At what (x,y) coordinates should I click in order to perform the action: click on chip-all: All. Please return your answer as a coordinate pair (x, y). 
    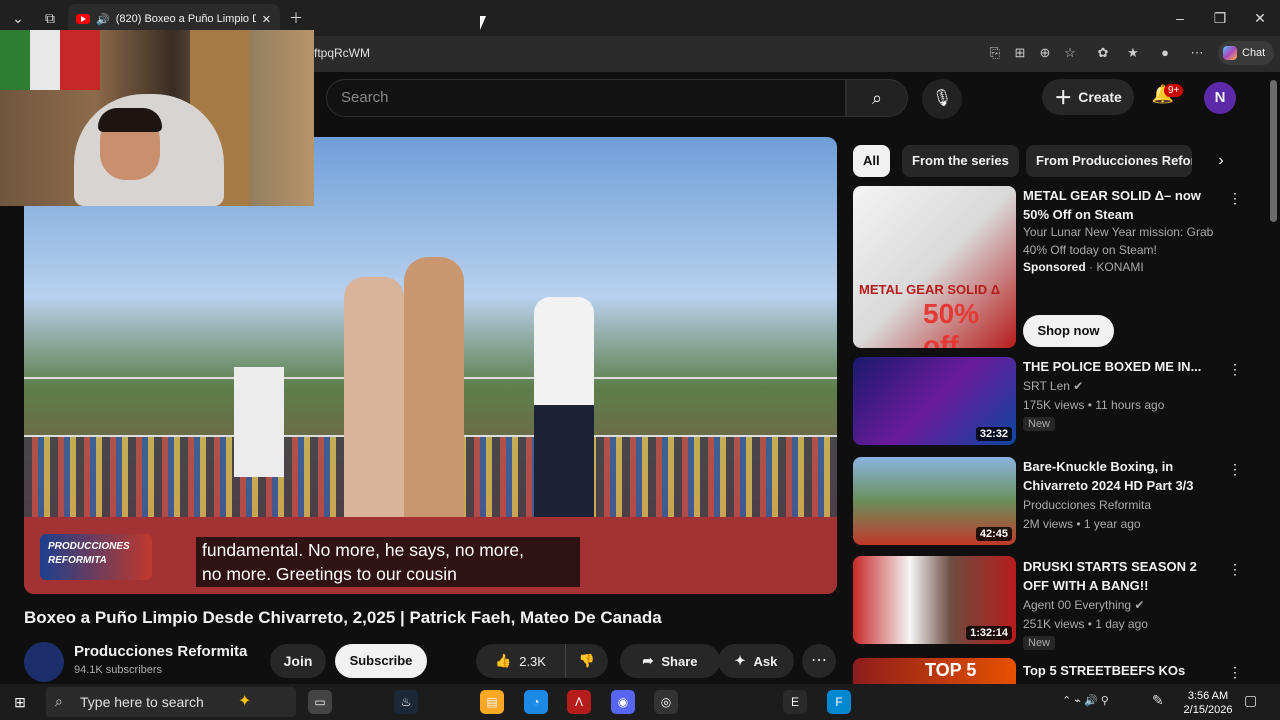
    Looking at the image, I should click on (871, 161).